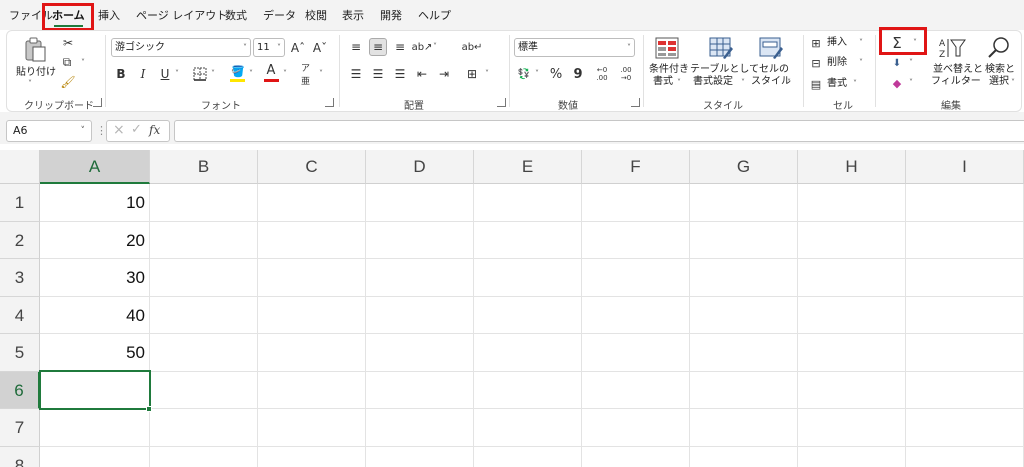 The width and height of the screenshot is (1024, 467). What do you see at coordinates (636, 353) in the screenshot?
I see `cell-f5` at bounding box center [636, 353].